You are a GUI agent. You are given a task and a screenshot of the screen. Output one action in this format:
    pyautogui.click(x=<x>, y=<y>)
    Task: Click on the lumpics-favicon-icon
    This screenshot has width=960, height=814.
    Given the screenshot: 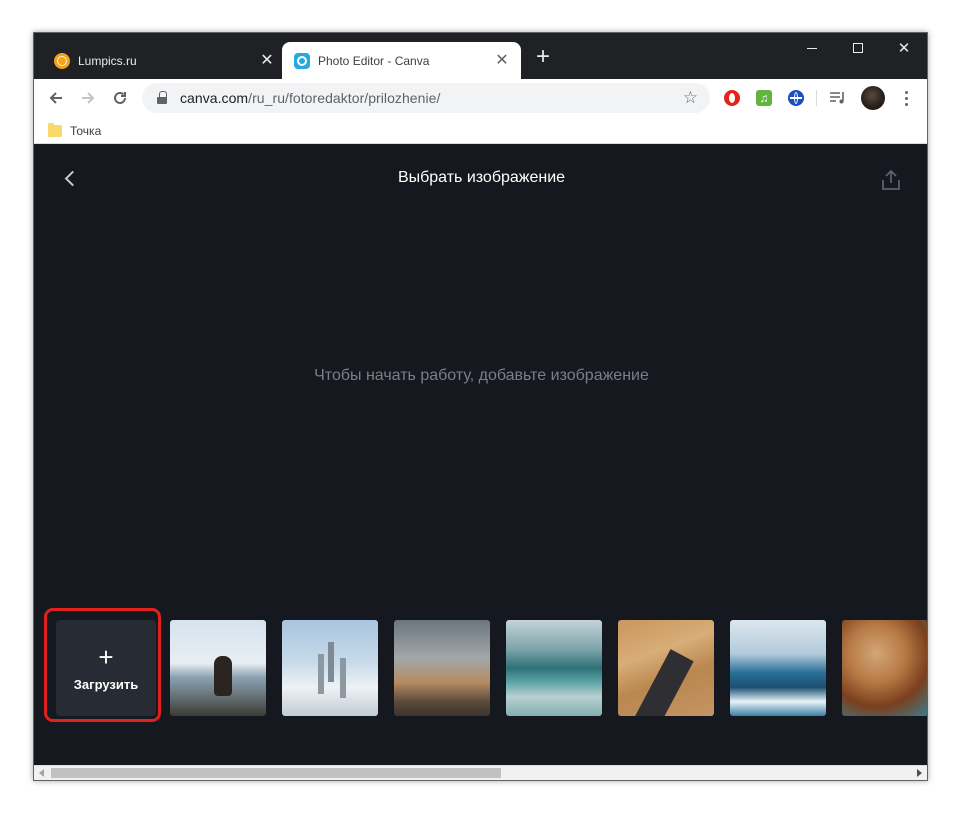 What is the action you would take?
    pyautogui.click(x=62, y=60)
    